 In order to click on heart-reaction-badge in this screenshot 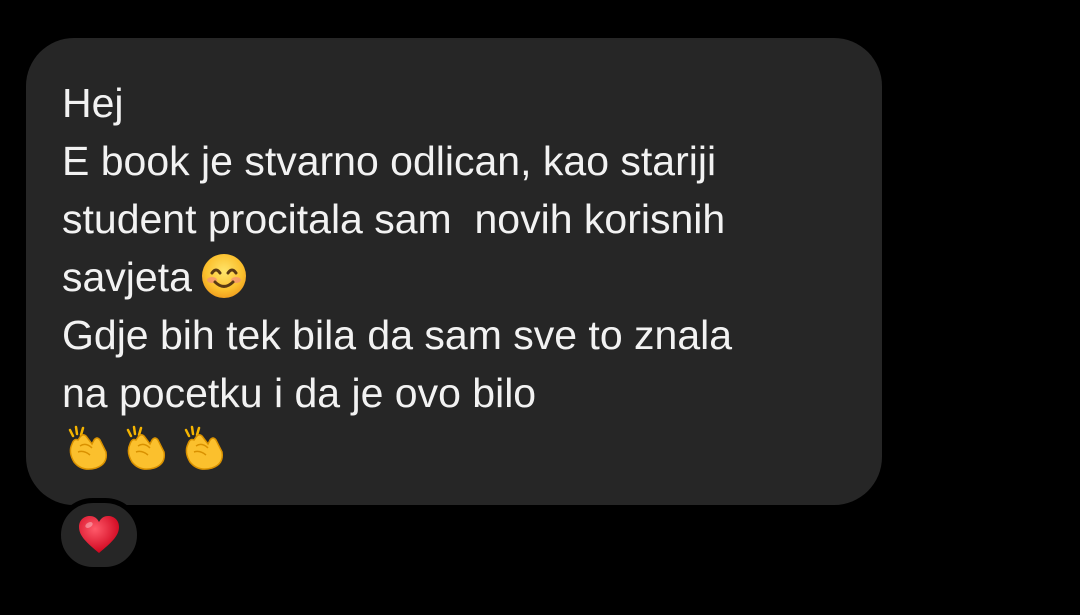, I will do `click(99, 535)`.